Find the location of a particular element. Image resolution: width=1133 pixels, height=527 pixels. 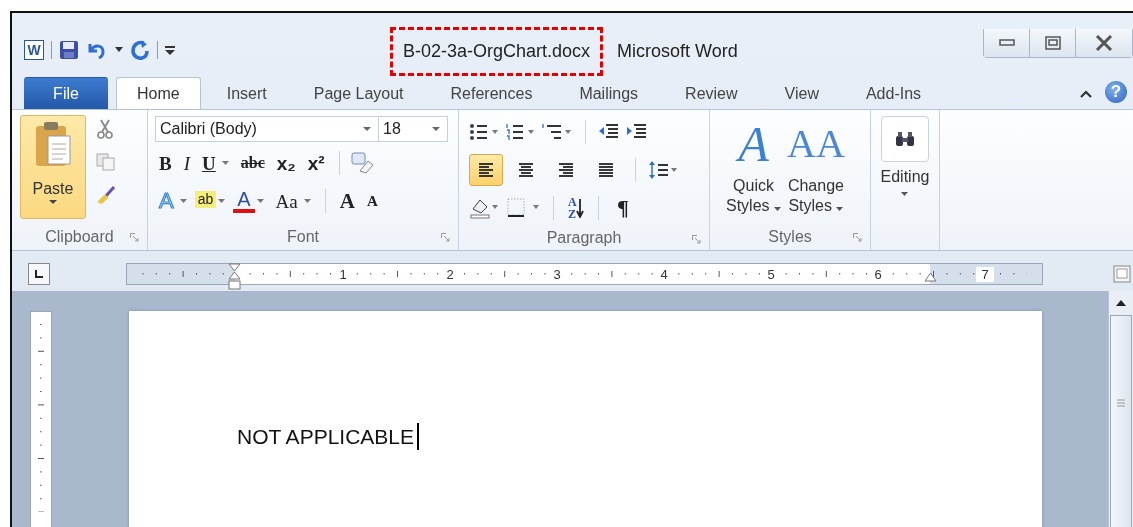

right-indent-marker-icon is located at coordinates (930, 277).